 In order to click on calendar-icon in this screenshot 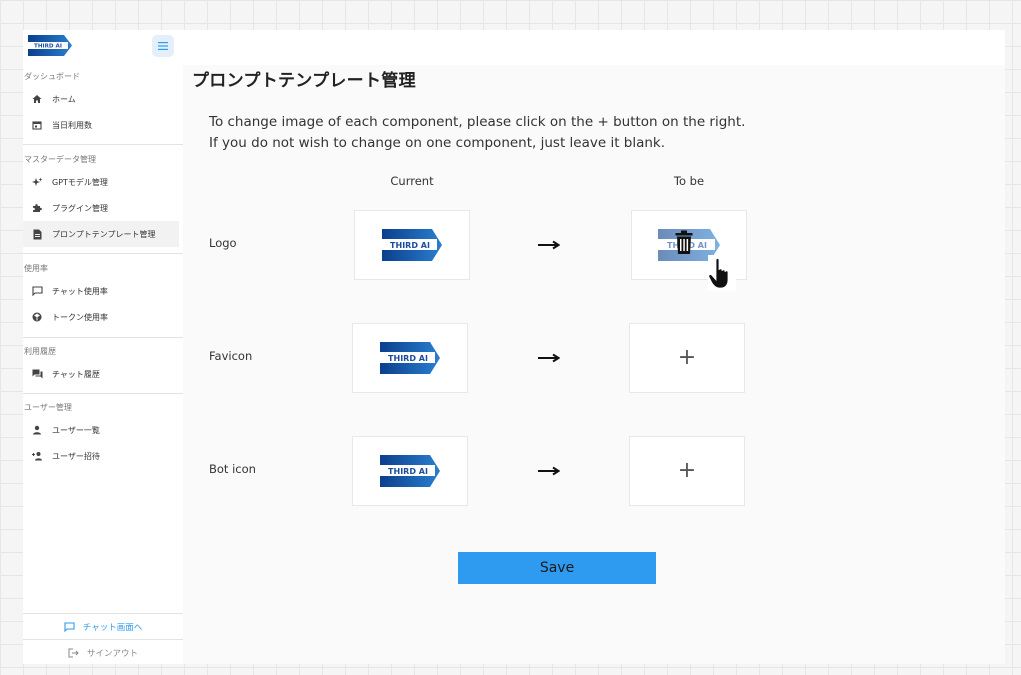, I will do `click(37, 125)`.